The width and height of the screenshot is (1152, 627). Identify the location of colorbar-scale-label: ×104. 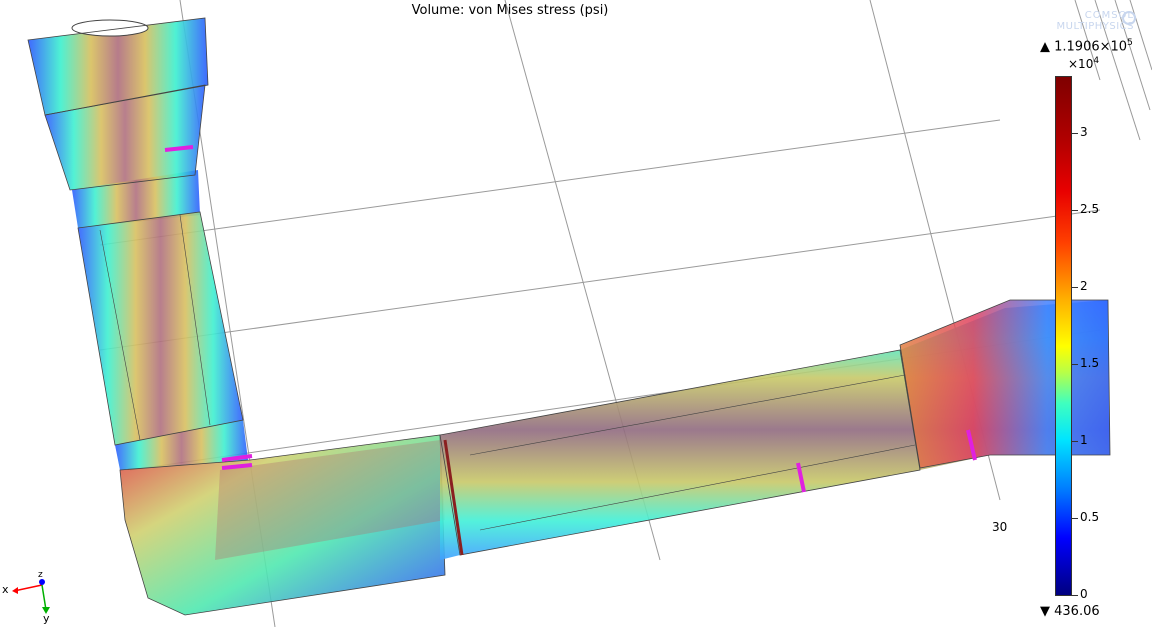
(1084, 63).